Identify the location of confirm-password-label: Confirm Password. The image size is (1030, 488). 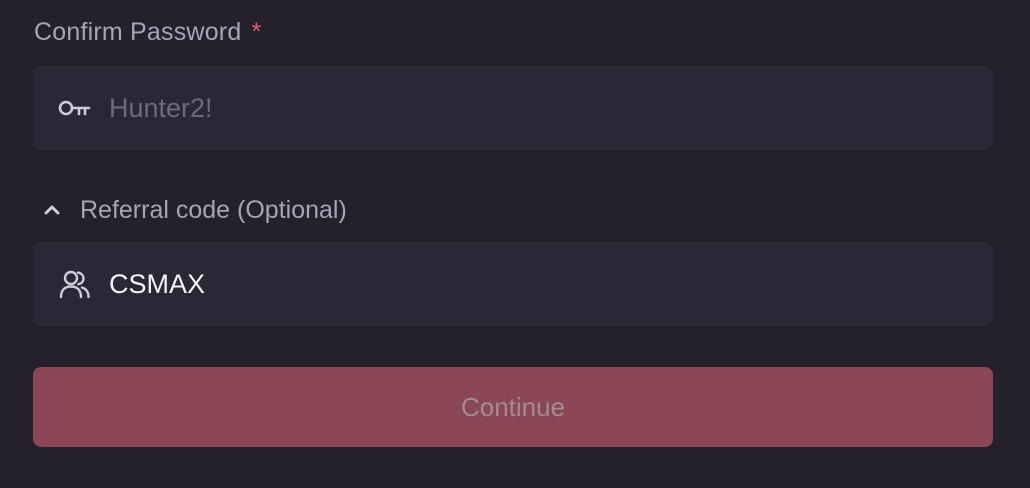
(138, 31).